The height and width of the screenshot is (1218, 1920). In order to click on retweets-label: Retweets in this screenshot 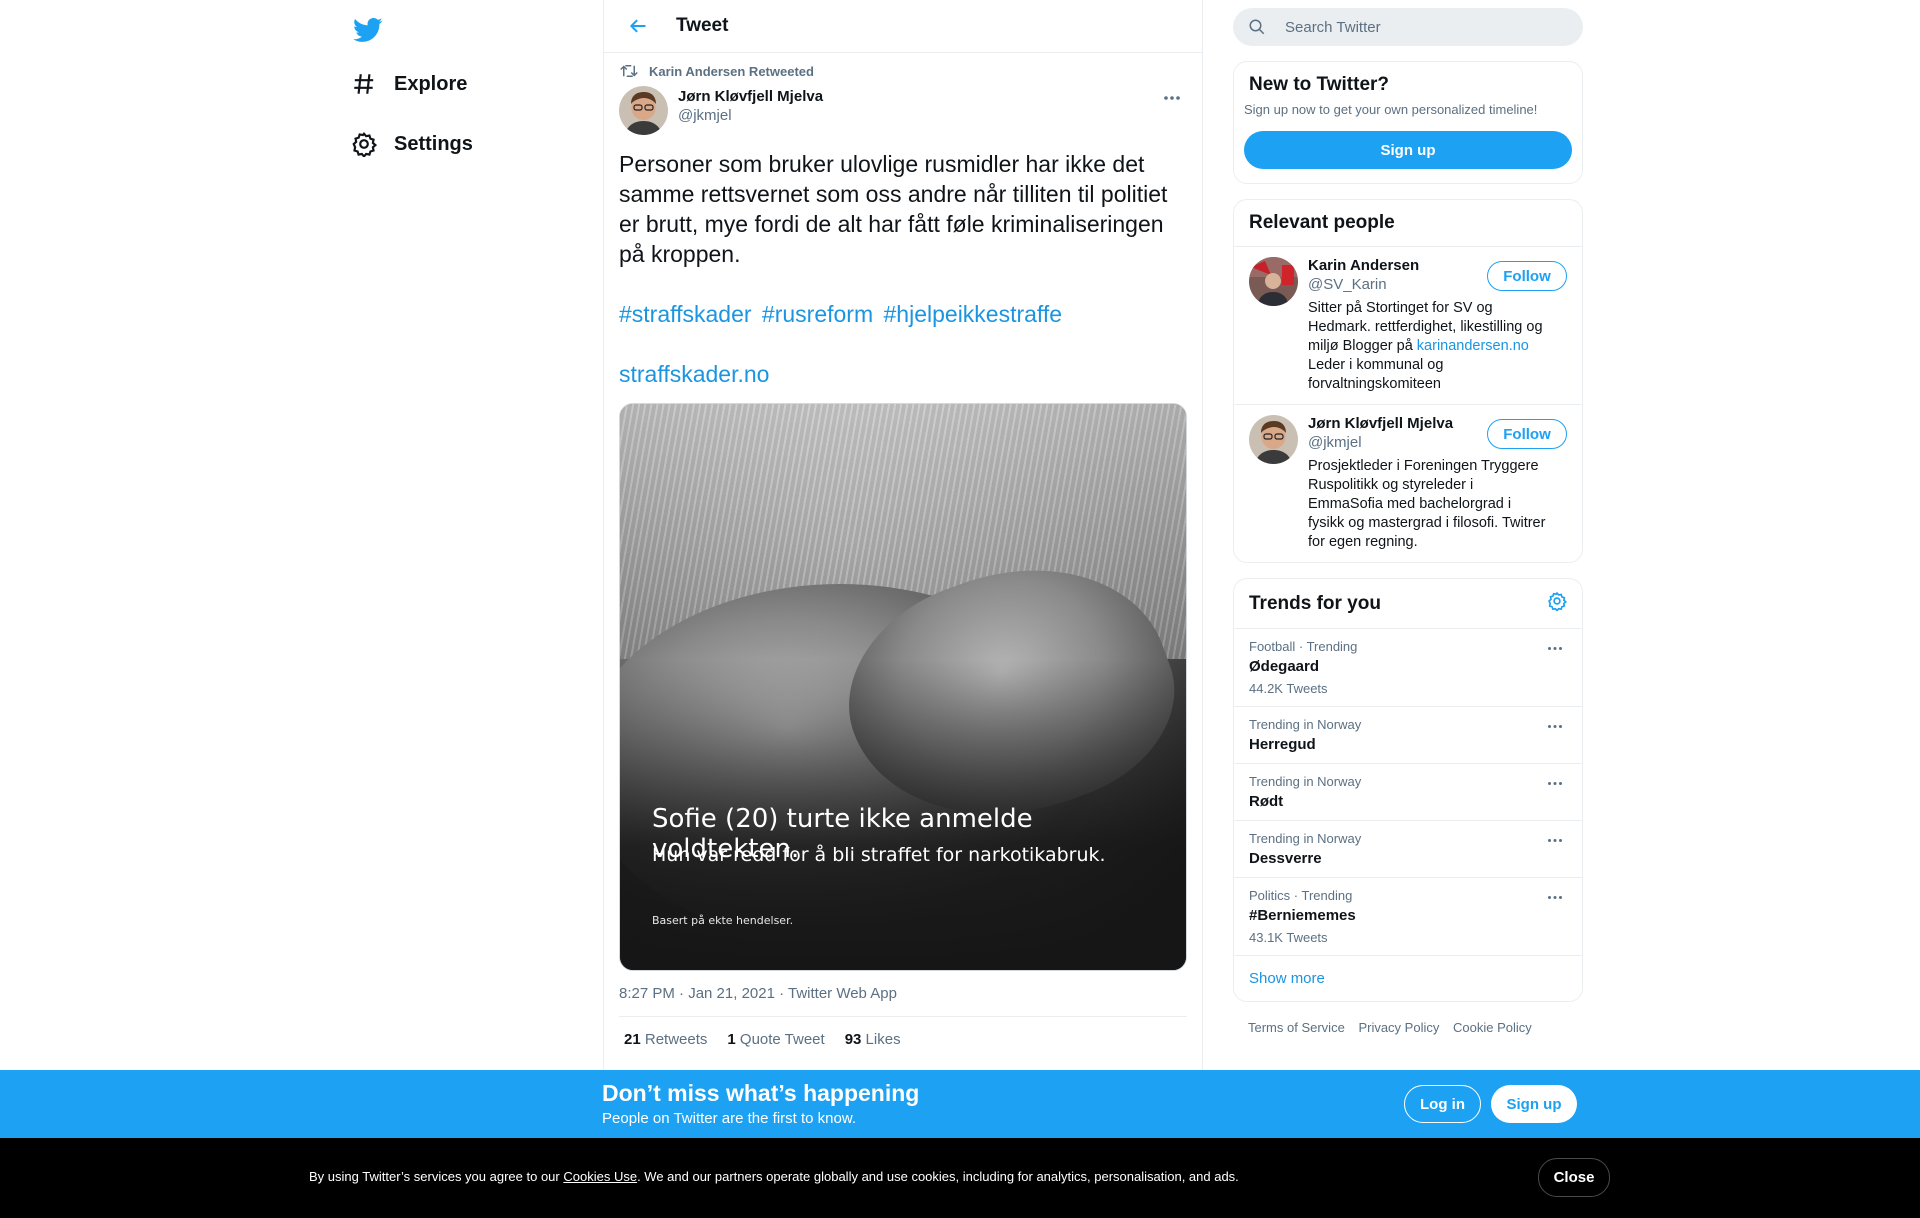, I will do `click(676, 1039)`.